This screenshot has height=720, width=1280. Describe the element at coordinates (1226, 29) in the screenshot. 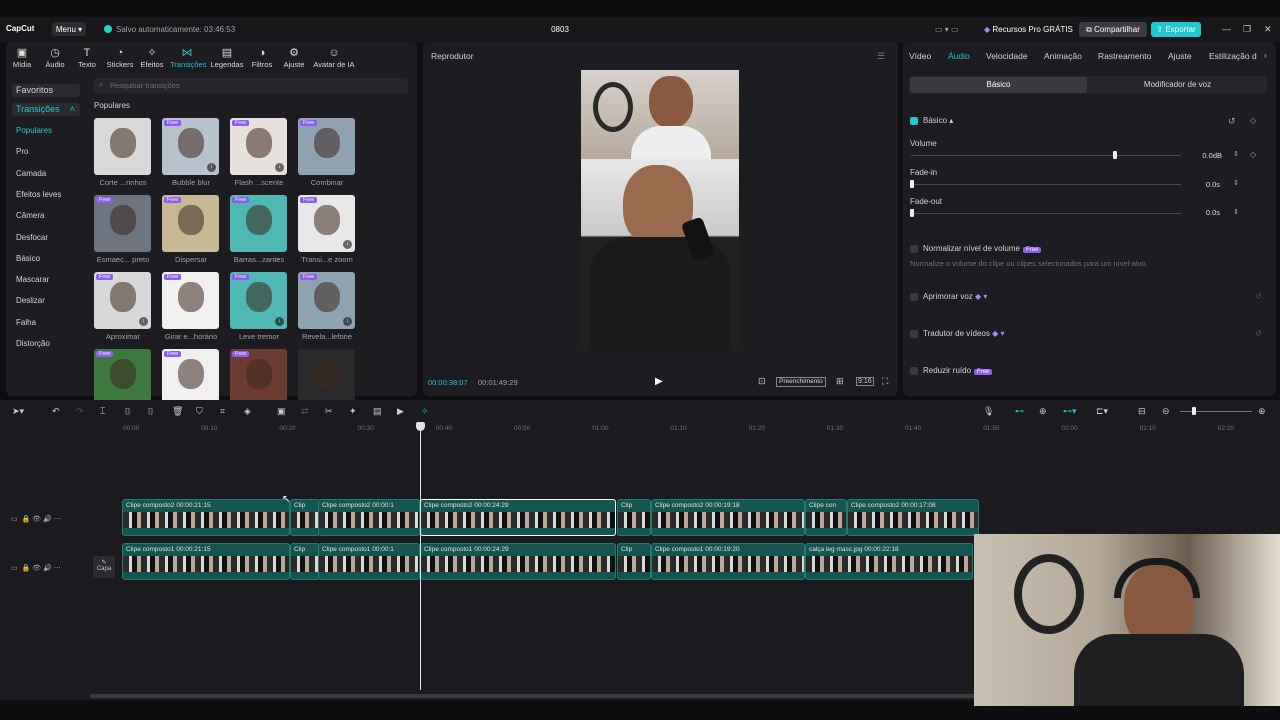

I see `minimize-icon: —` at that location.